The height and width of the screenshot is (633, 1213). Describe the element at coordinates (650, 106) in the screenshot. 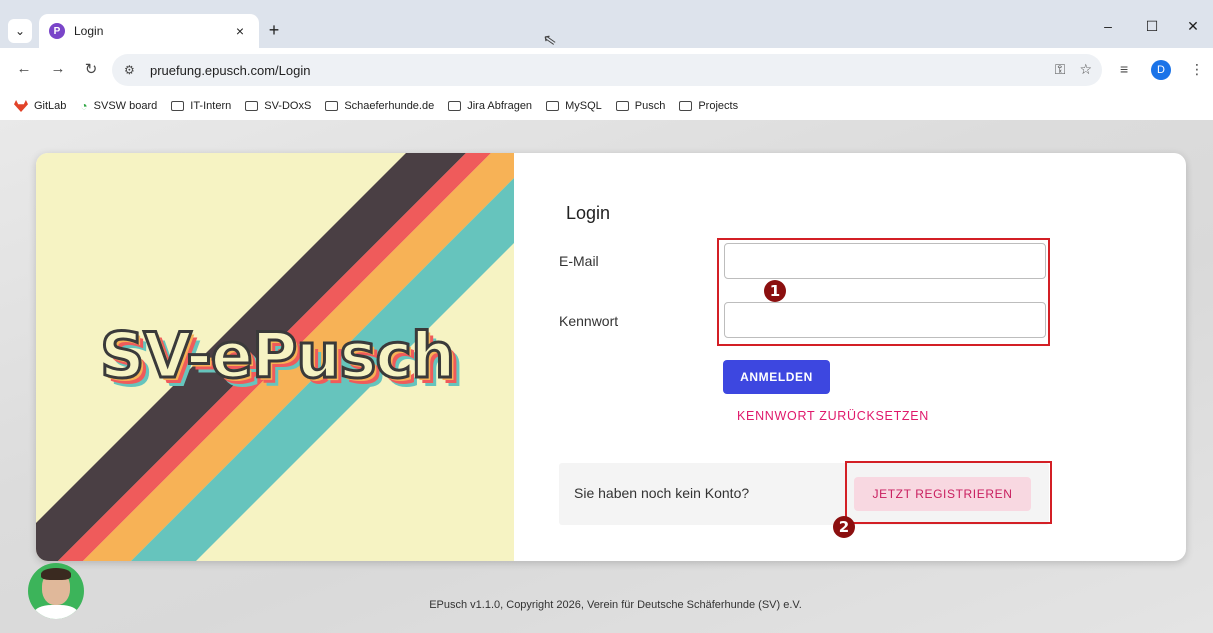

I see `bookmark-label: Pusch` at that location.